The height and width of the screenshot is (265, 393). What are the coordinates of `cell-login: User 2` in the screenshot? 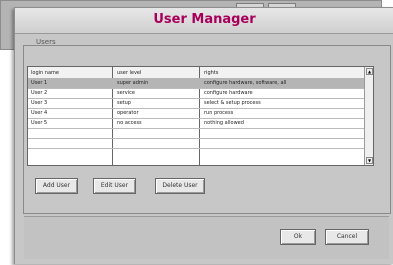 It's located at (39, 93).